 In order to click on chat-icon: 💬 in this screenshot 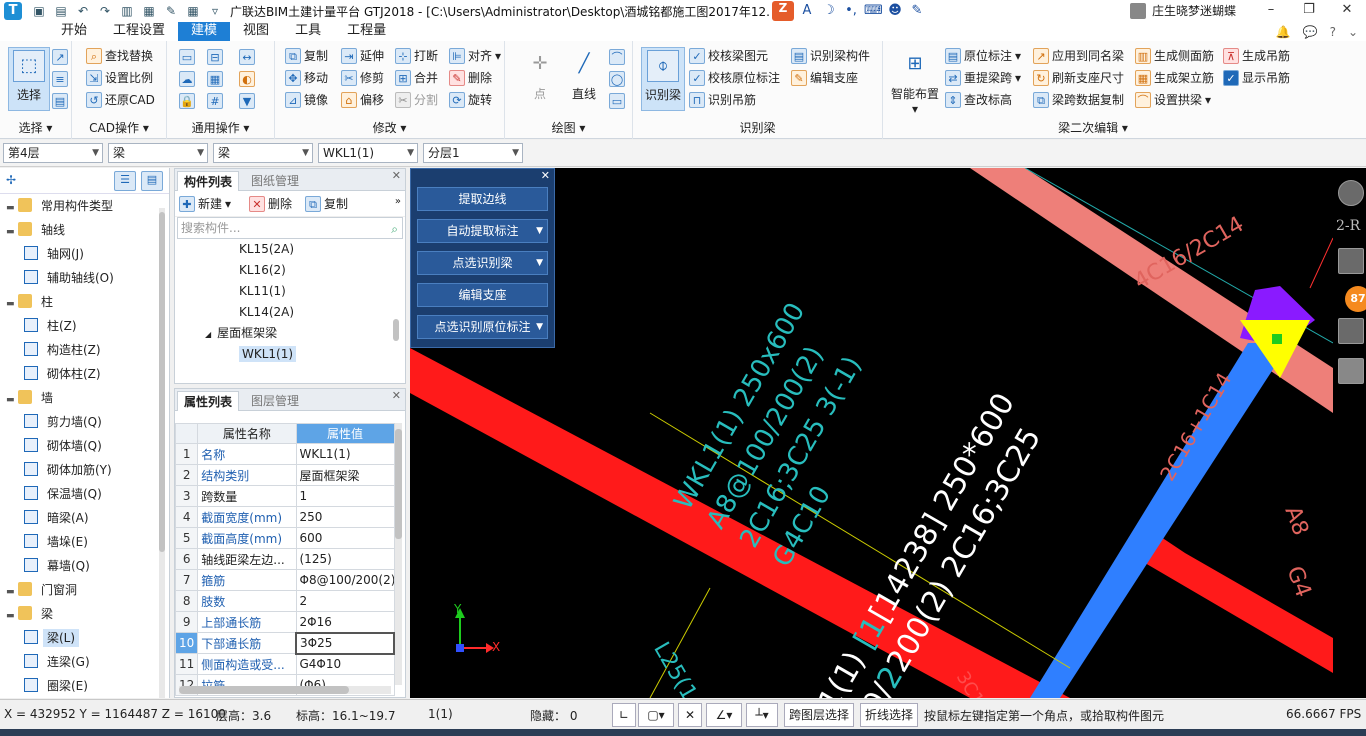, I will do `click(1310, 32)`.